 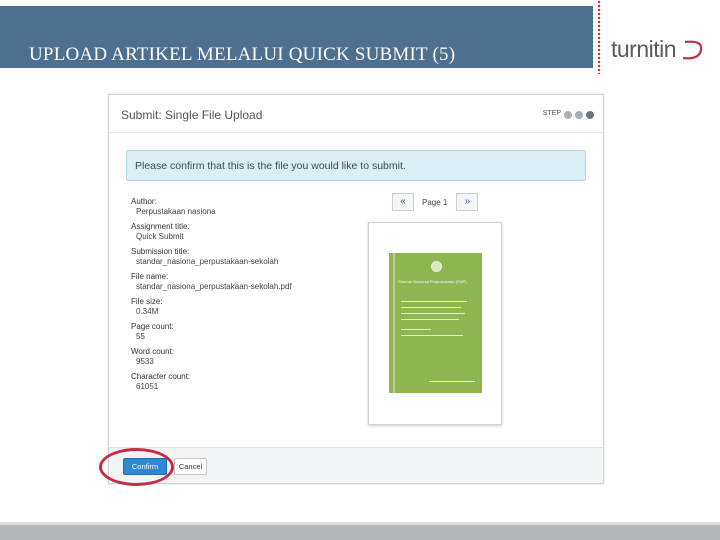 I want to click on slide-footer-bar, so click(x=360, y=531).